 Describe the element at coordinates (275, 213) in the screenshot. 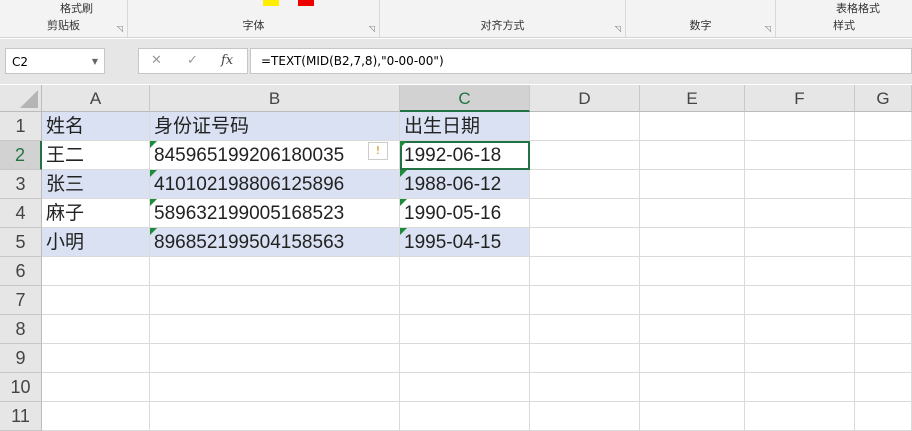

I see `cell: 589632199005168523` at that location.